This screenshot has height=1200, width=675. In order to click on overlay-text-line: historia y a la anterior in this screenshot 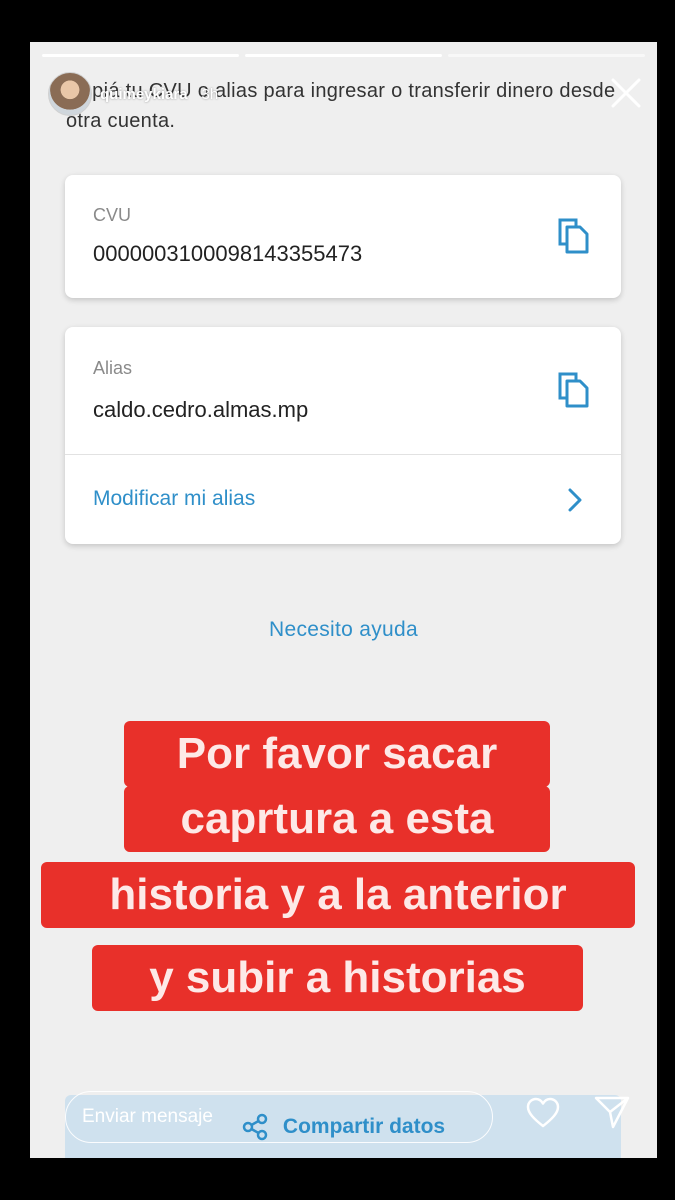, I will do `click(338, 895)`.